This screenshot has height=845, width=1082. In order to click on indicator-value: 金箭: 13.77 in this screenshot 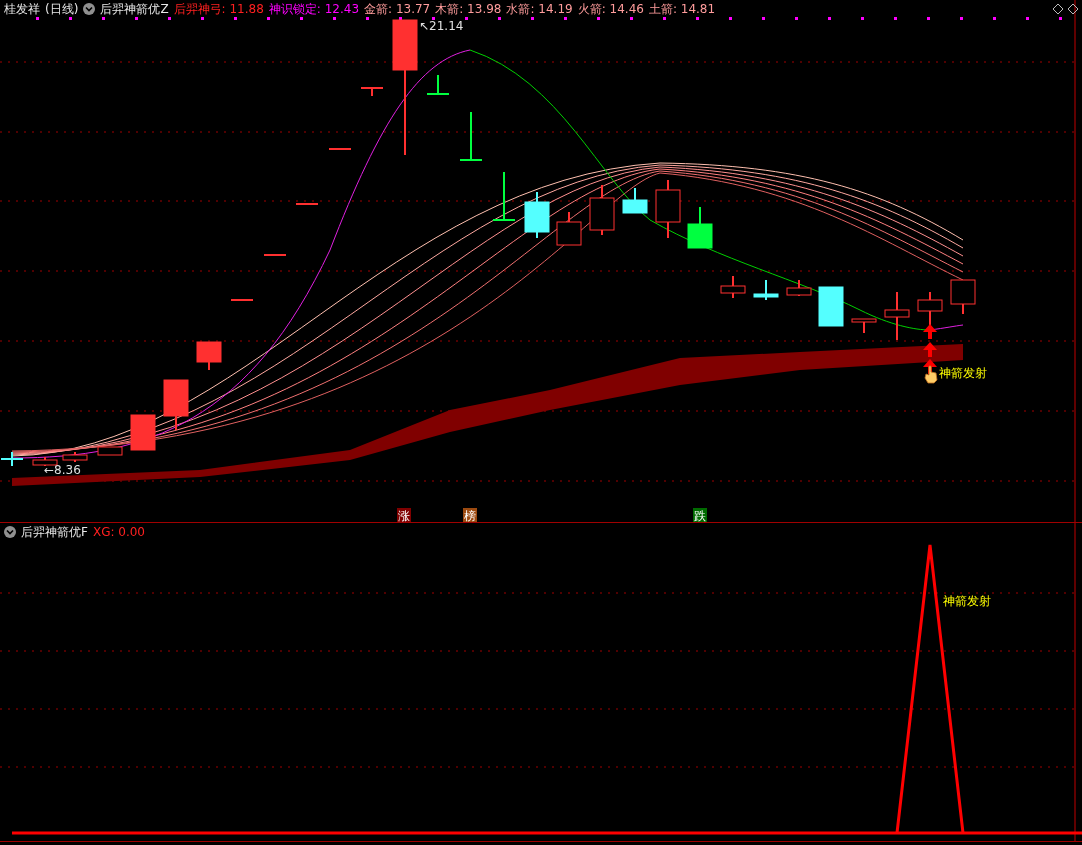, I will do `click(397, 9)`.